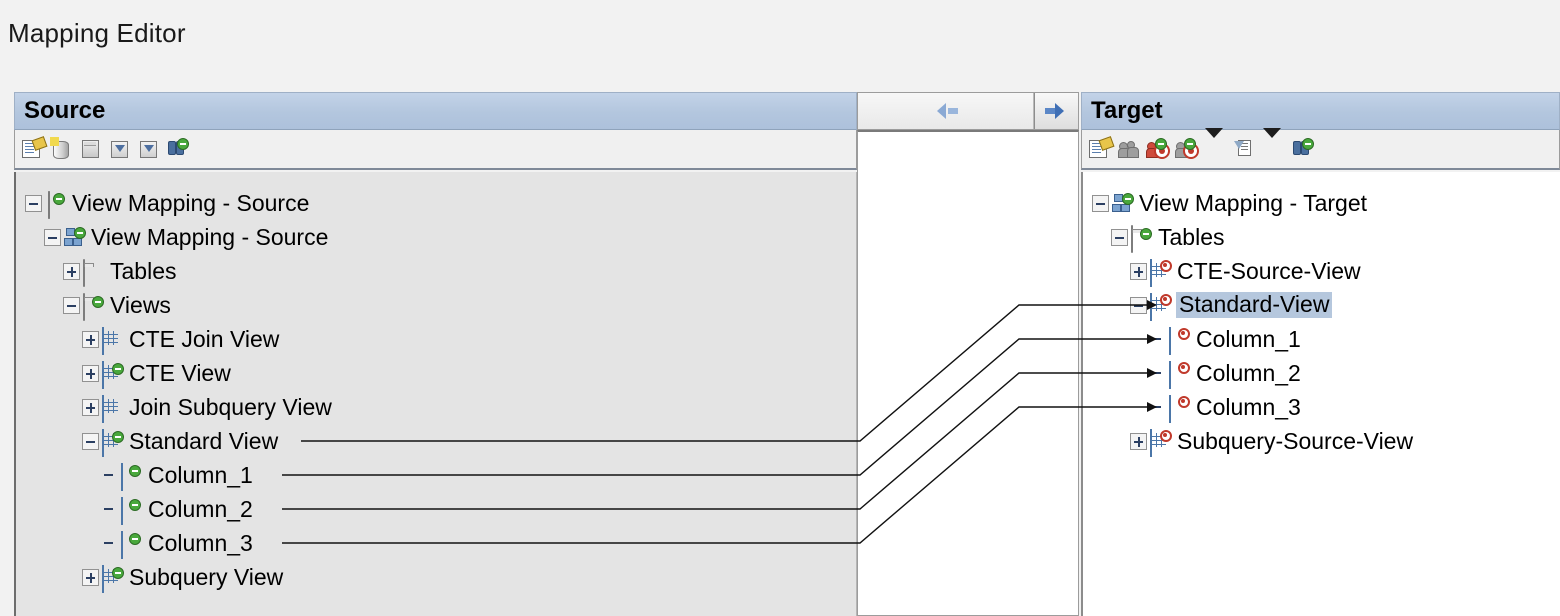 Image resolution: width=1560 pixels, height=616 pixels. What do you see at coordinates (1295, 440) in the screenshot?
I see `tree-node-label: Subquery-Source-View` at bounding box center [1295, 440].